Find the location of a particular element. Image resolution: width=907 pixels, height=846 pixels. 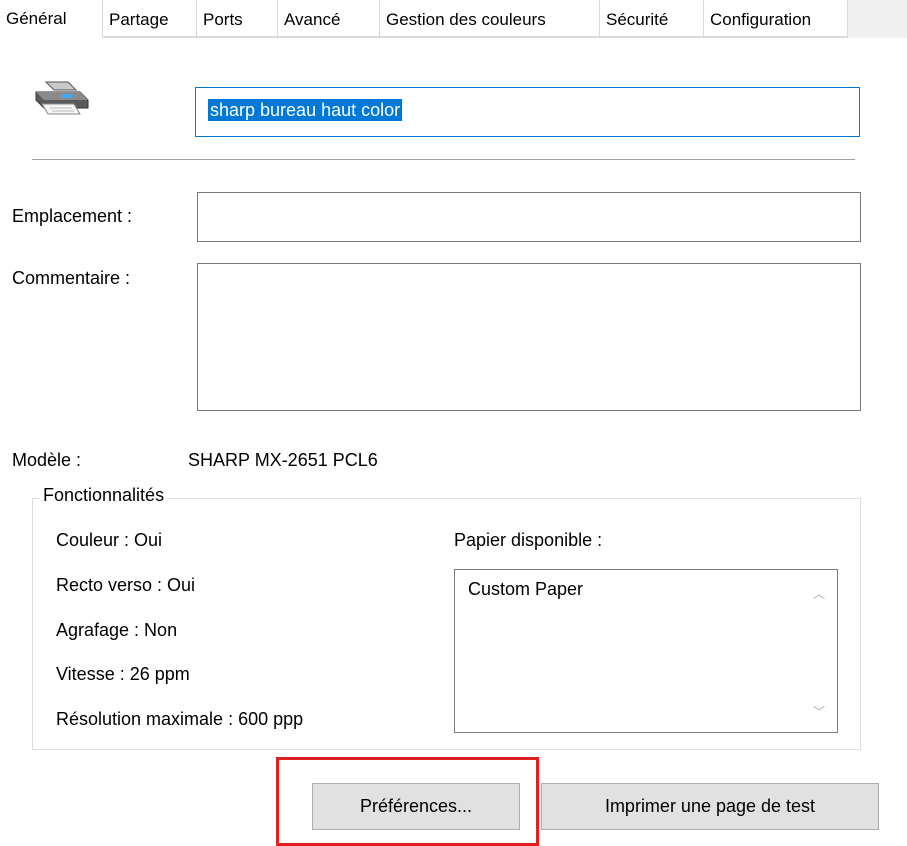

separator is located at coordinates (443, 159).